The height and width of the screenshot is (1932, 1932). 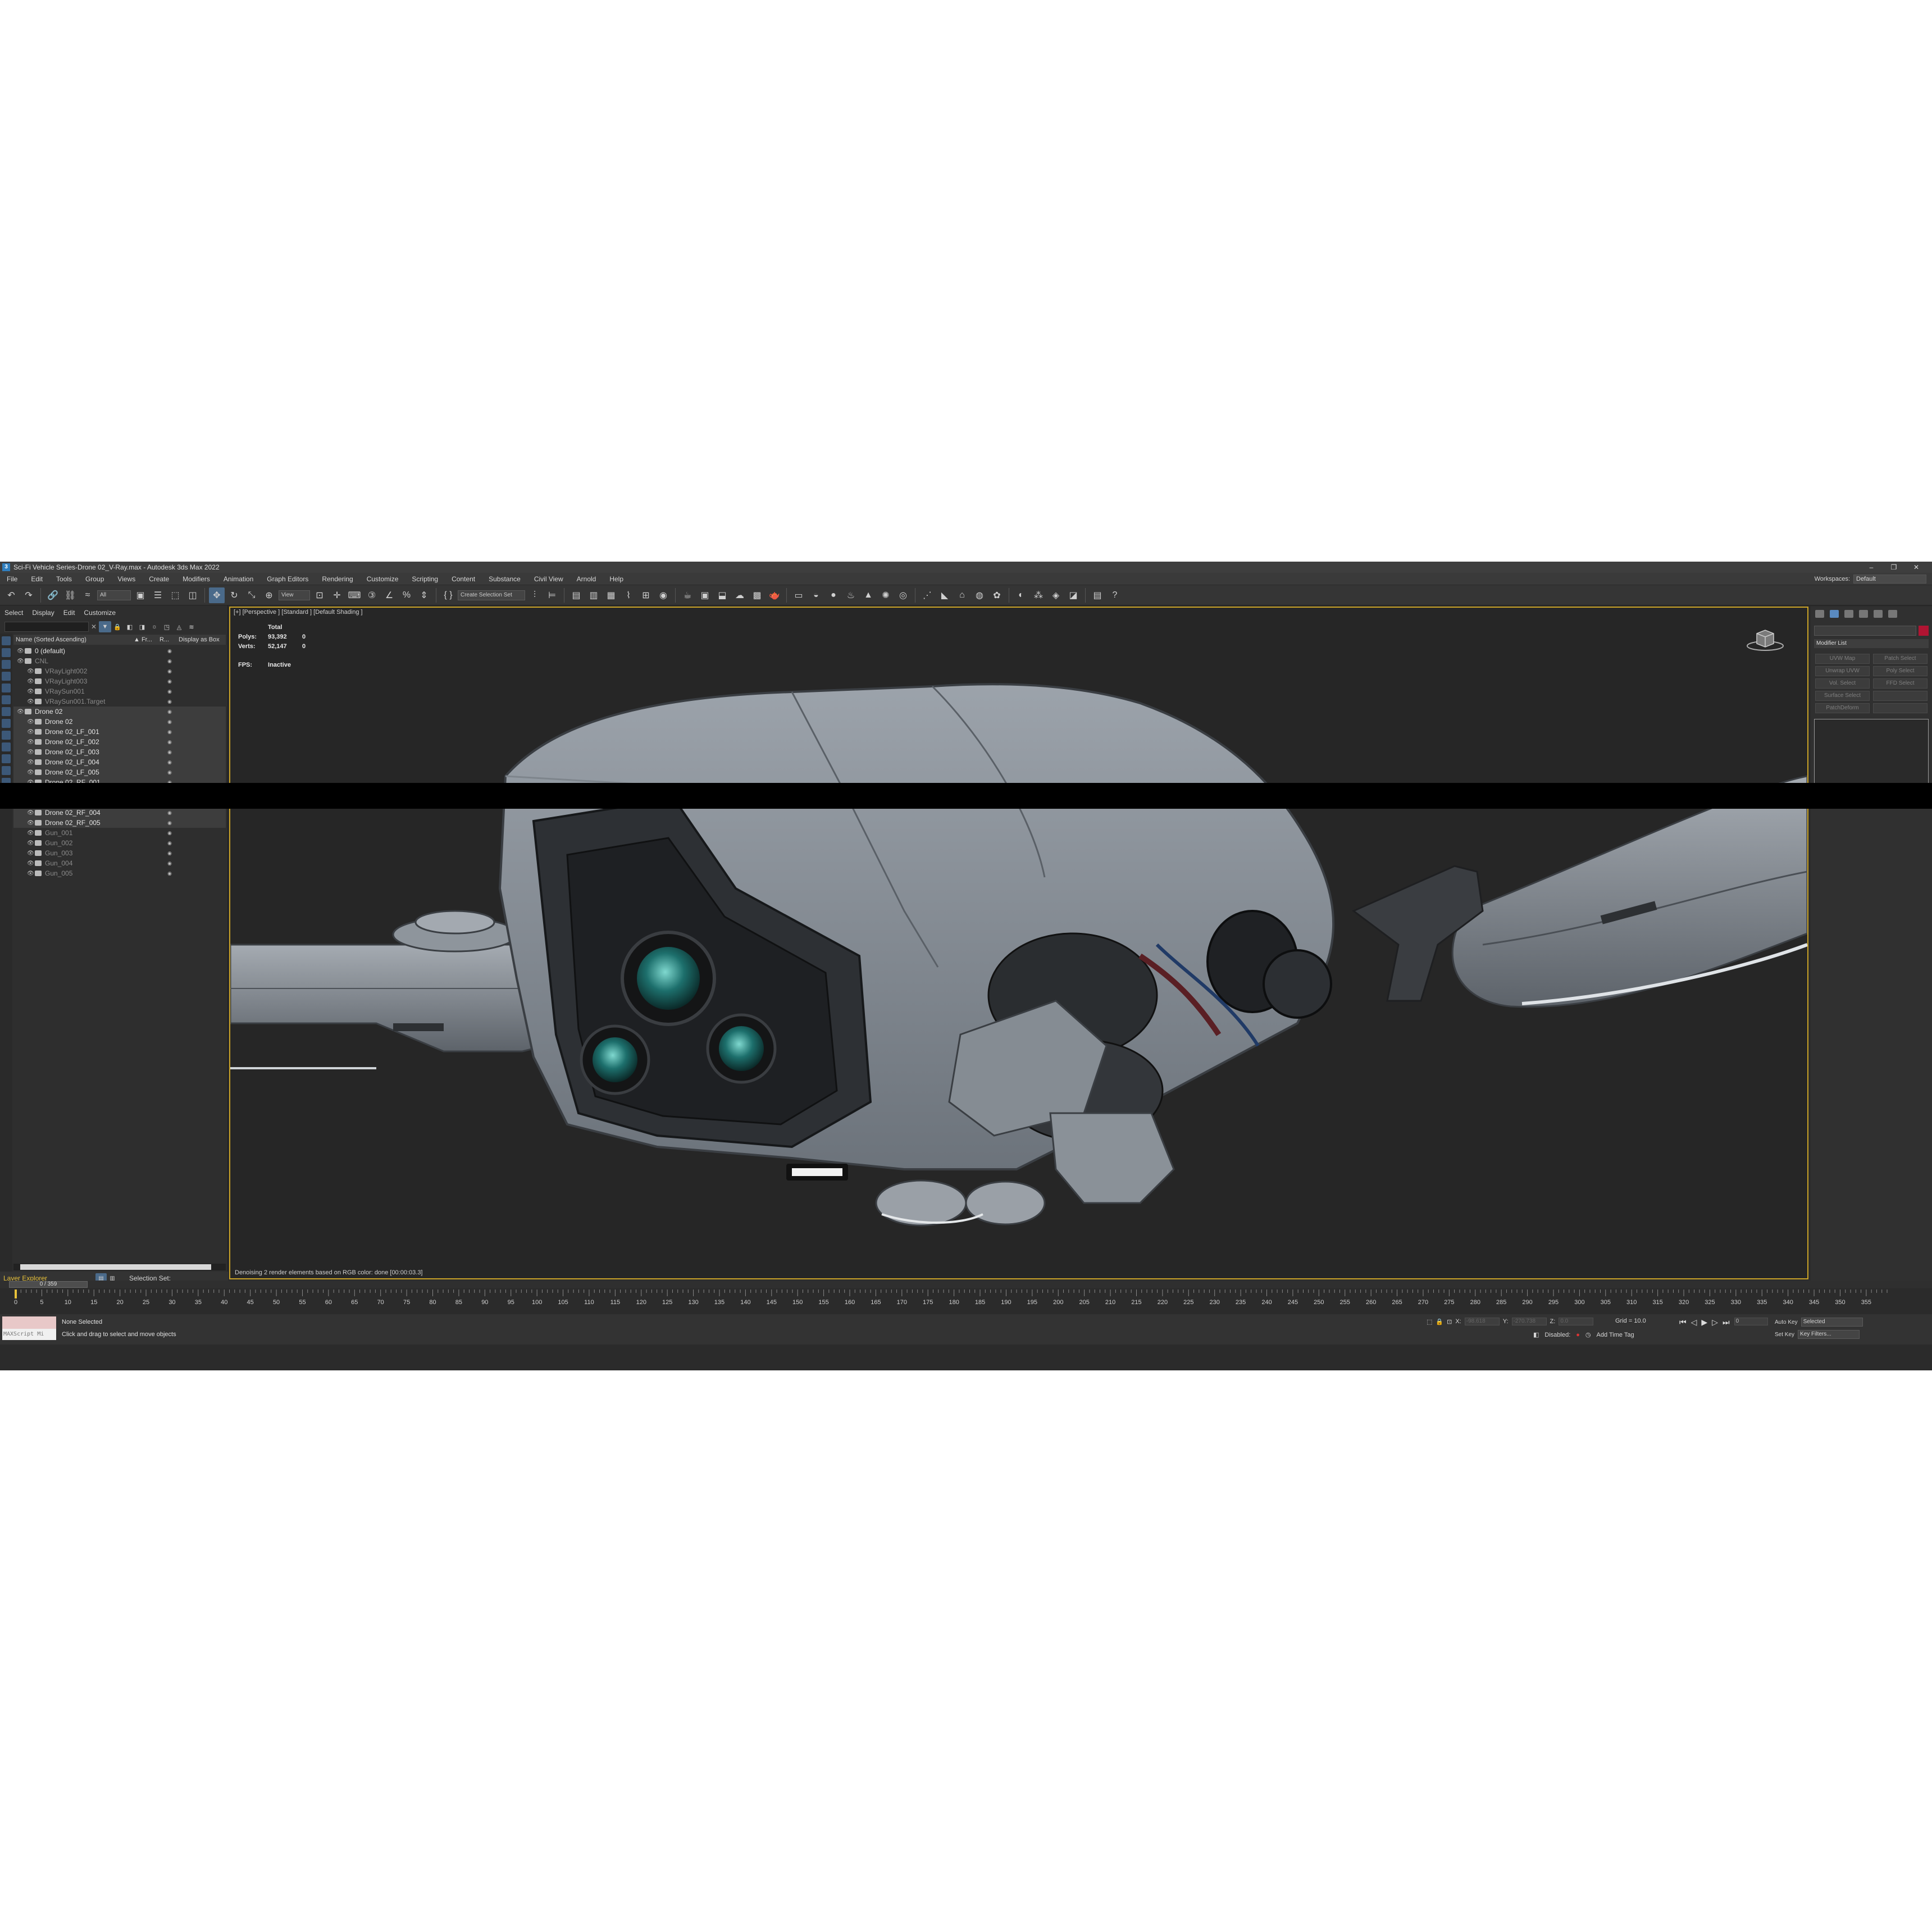 I want to click on display-cameras-icon: ◳, so click(x=167, y=626).